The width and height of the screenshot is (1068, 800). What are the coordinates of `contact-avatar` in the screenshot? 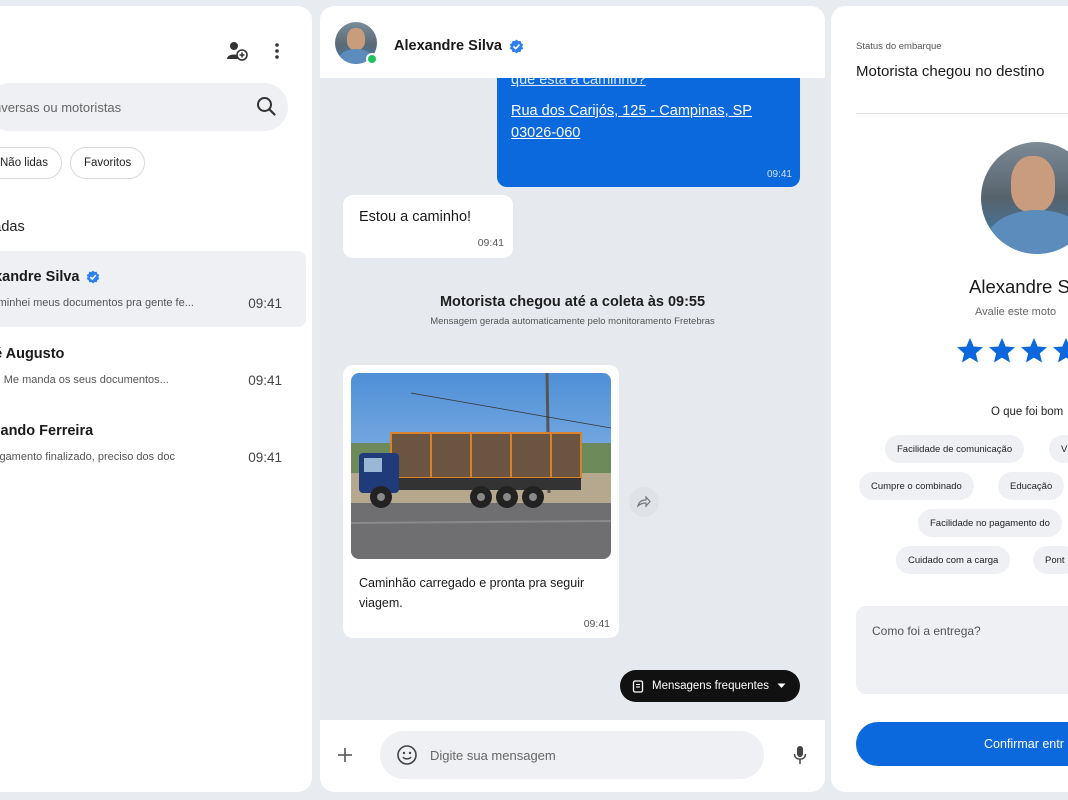 It's located at (356, 43).